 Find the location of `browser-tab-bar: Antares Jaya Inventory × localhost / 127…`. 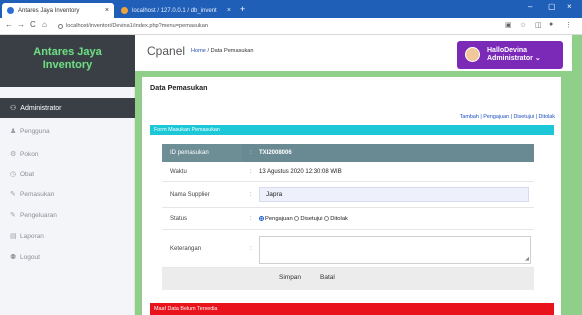

browser-tab-bar: Antares Jaya Inventory × localhost / 127… is located at coordinates (291, 9).